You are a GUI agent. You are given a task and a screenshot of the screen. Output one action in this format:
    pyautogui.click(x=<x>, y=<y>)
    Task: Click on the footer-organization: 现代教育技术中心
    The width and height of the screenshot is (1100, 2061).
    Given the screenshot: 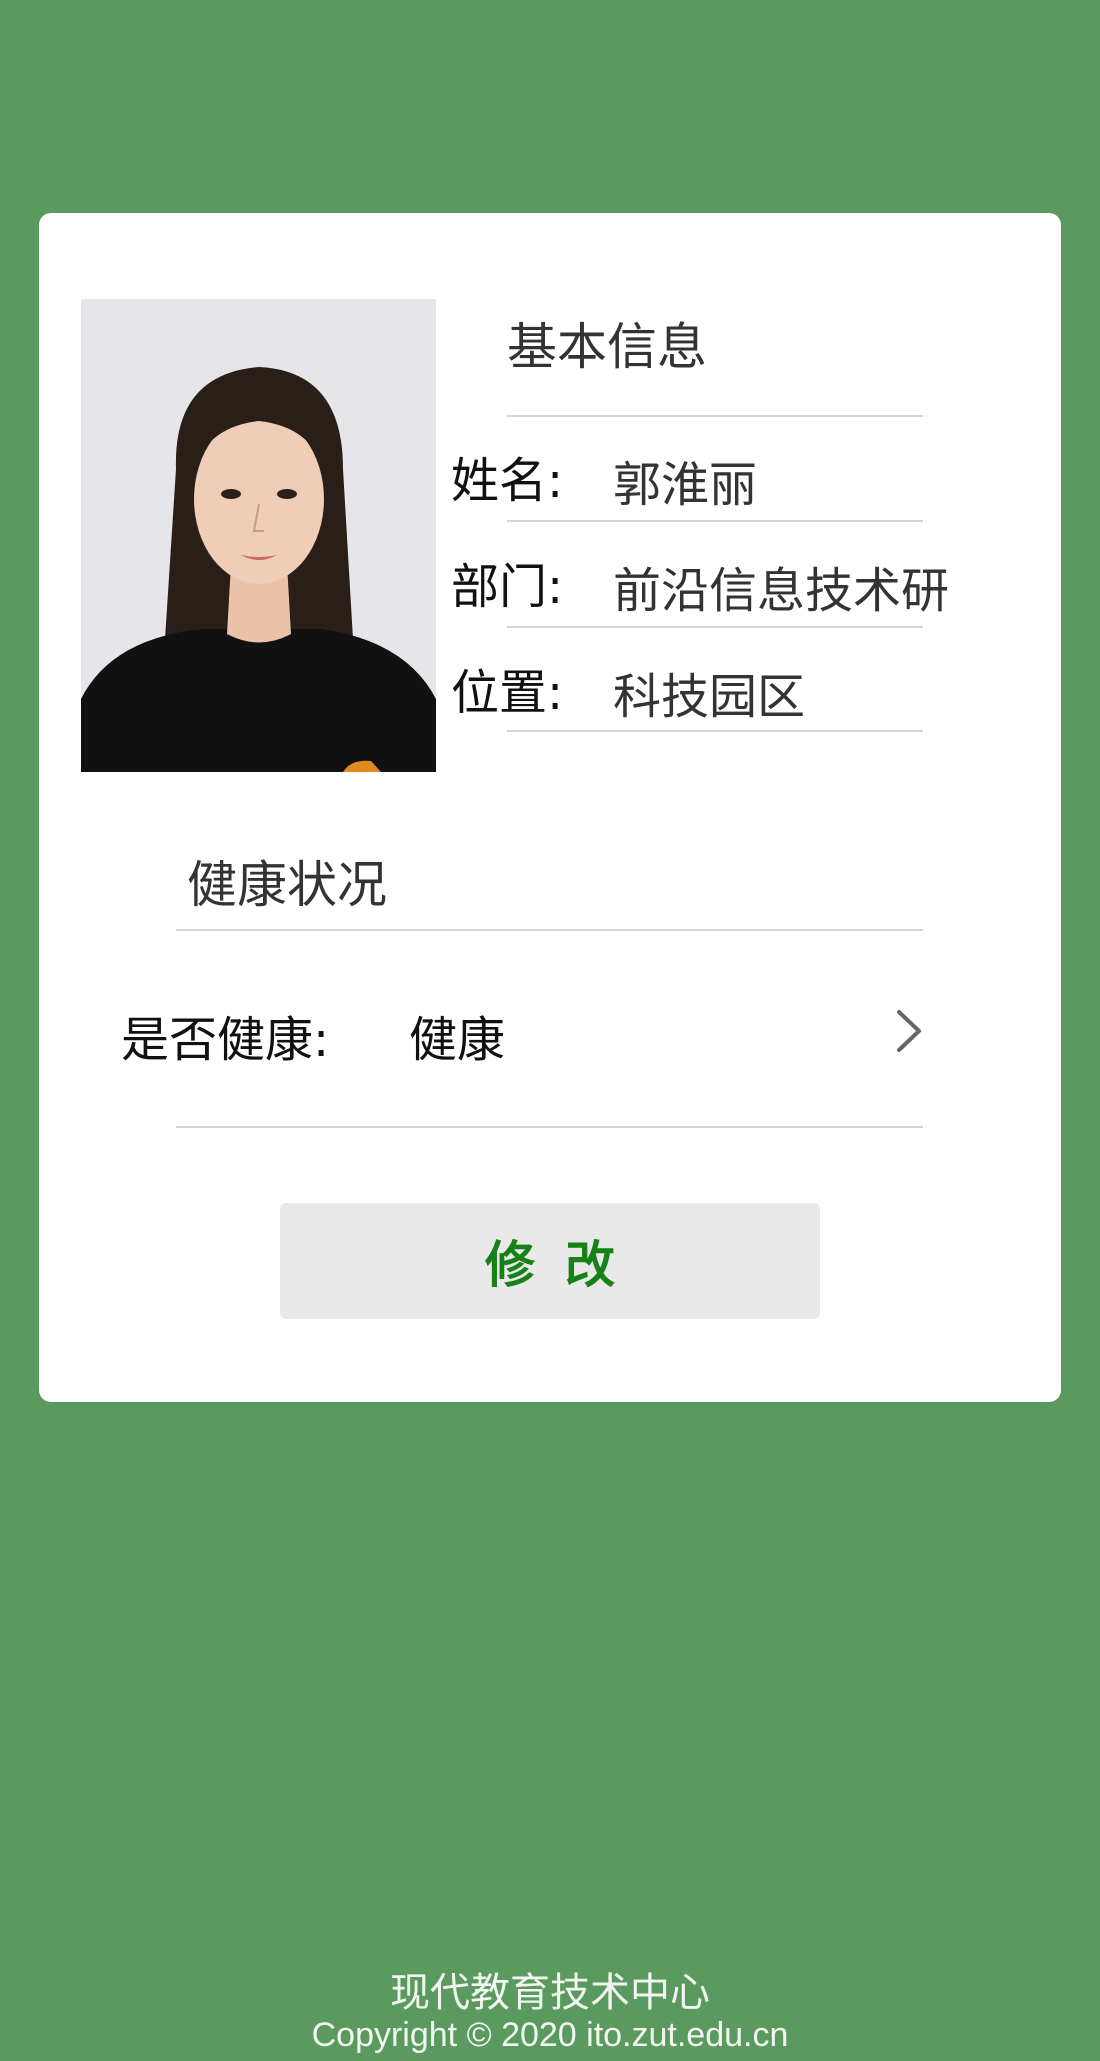 What is the action you would take?
    pyautogui.click(x=550, y=1993)
    